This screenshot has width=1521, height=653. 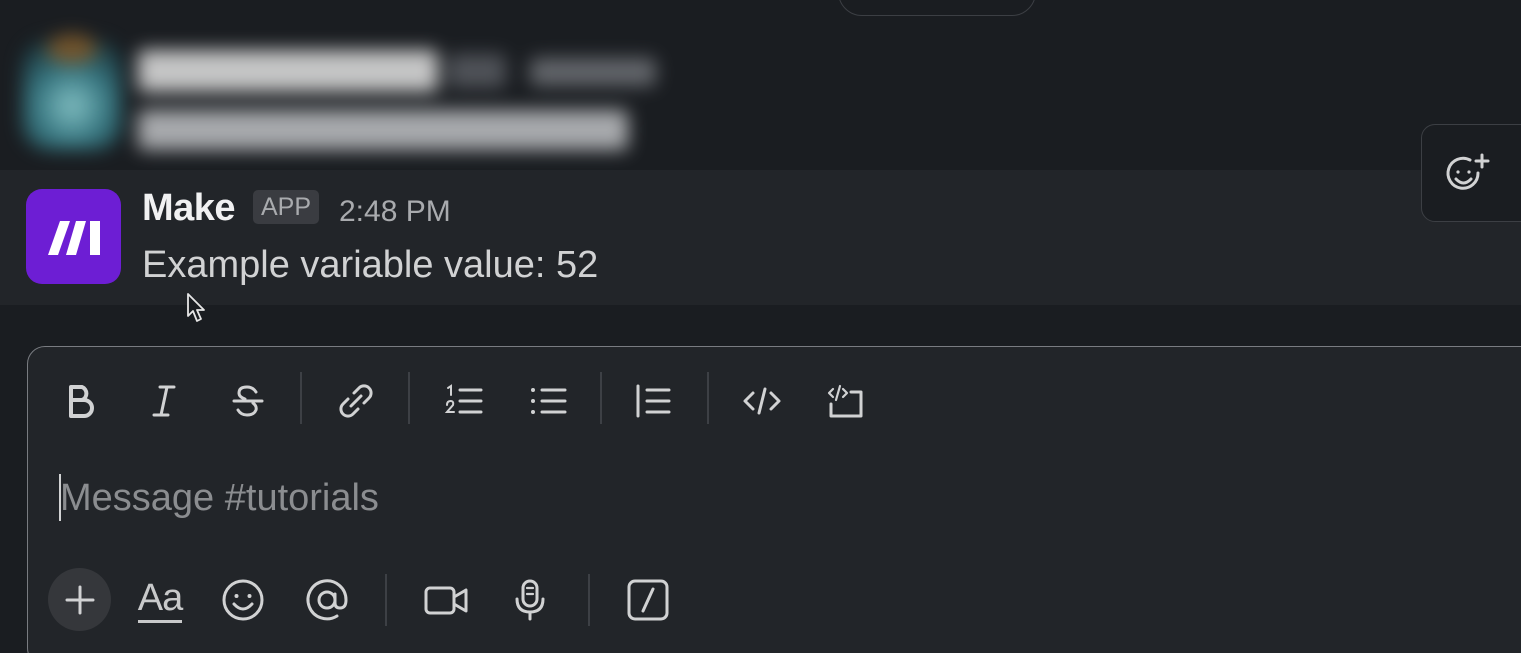 What do you see at coordinates (760, 498) in the screenshot?
I see `message-input` at bounding box center [760, 498].